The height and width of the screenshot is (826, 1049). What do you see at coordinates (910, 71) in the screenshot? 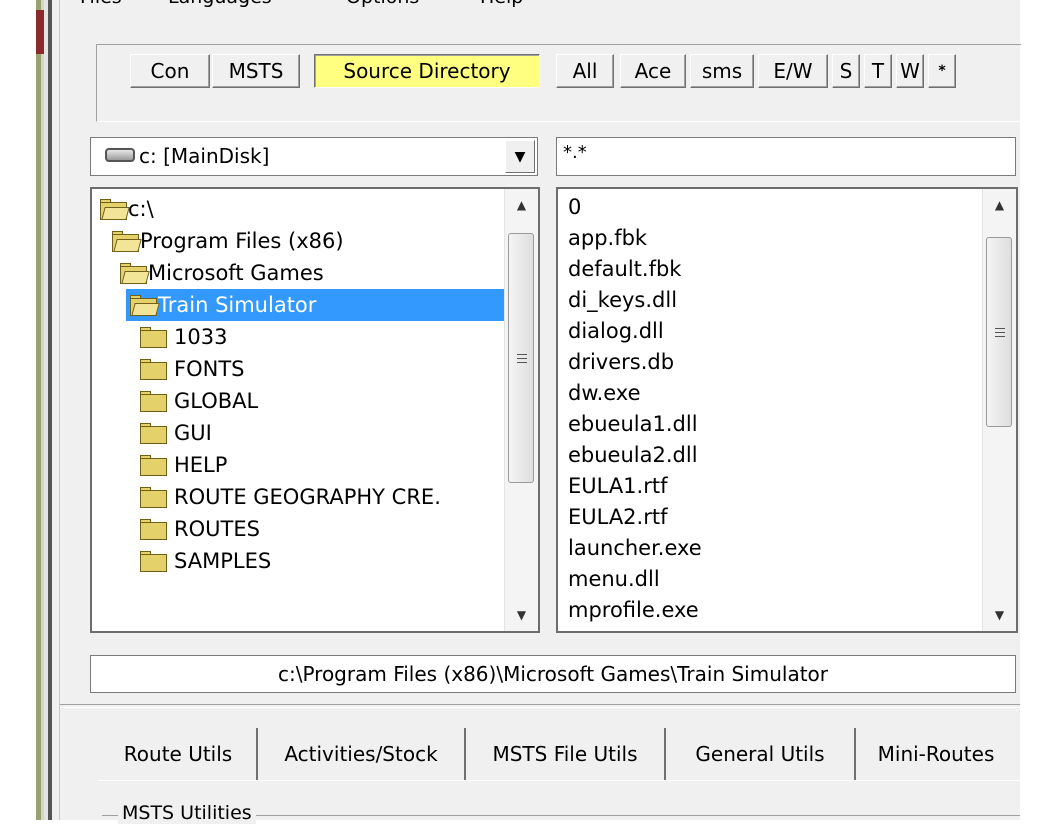
I see `toolbar-button-w: W` at bounding box center [910, 71].